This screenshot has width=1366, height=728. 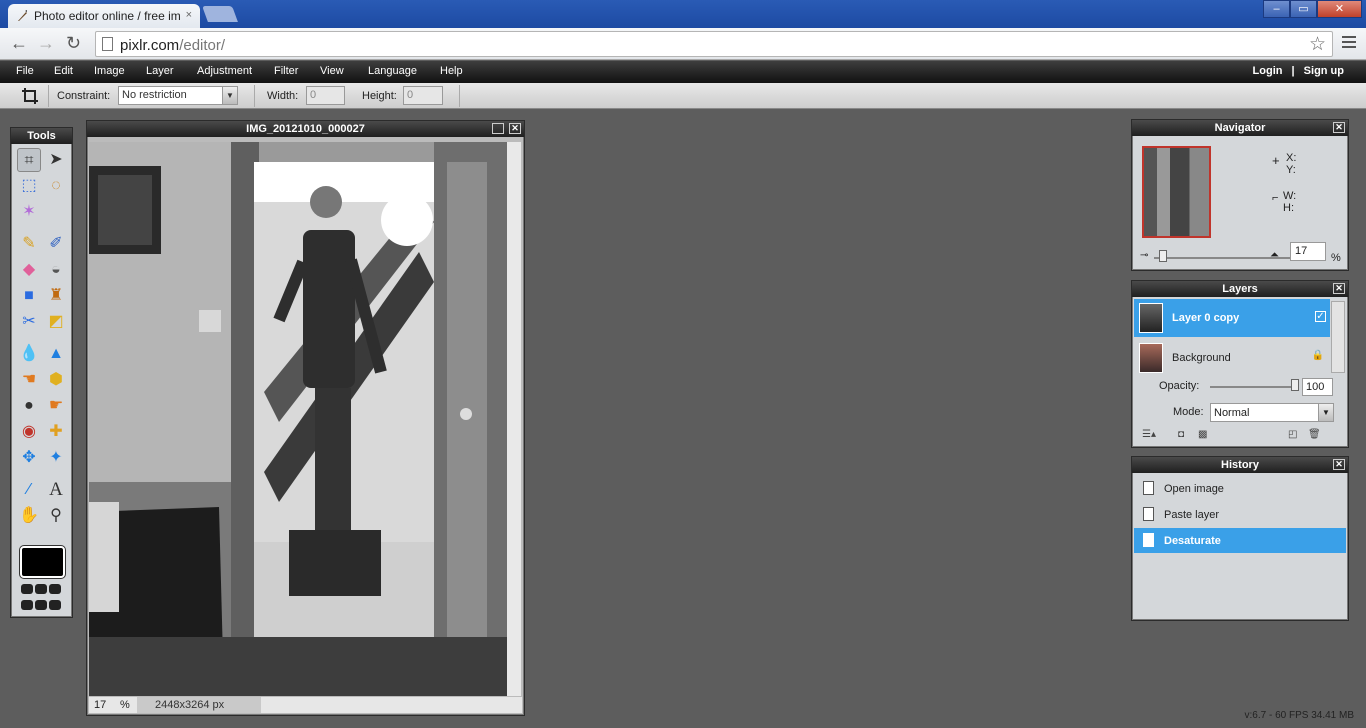 What do you see at coordinates (1314, 434) in the screenshot?
I see `delete-layer-icon: 🗑` at bounding box center [1314, 434].